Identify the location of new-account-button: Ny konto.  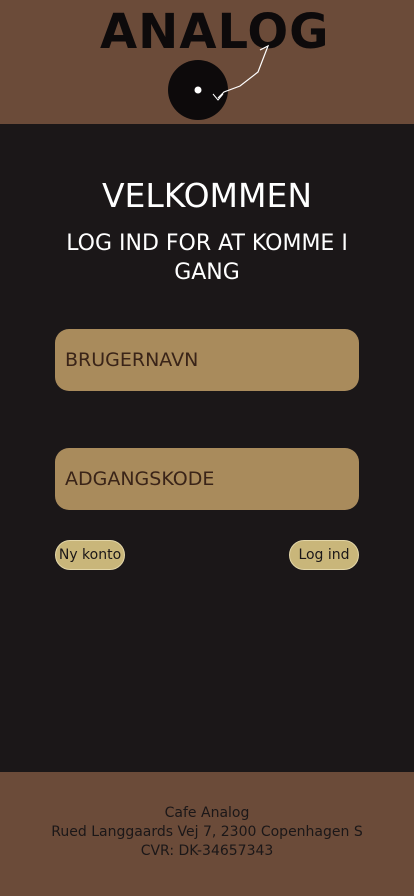
(90, 555).